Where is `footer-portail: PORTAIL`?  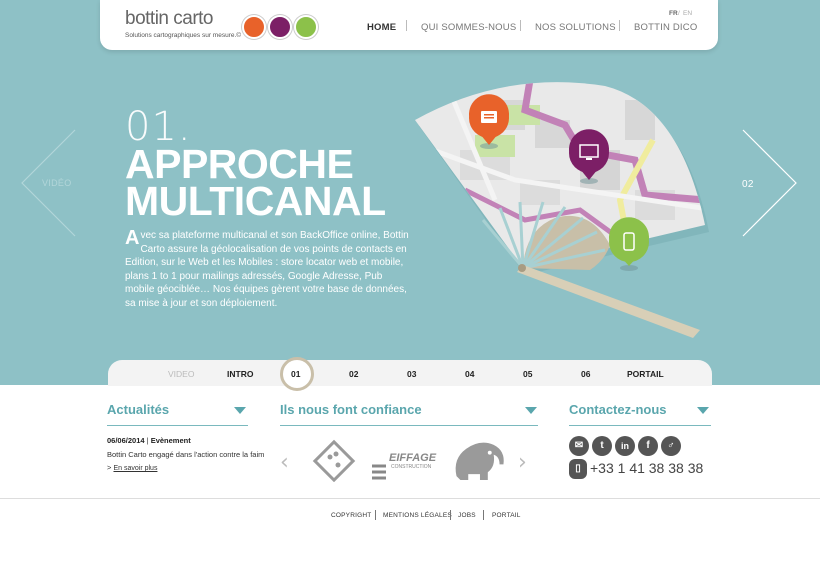 footer-portail: PORTAIL is located at coordinates (506, 515).